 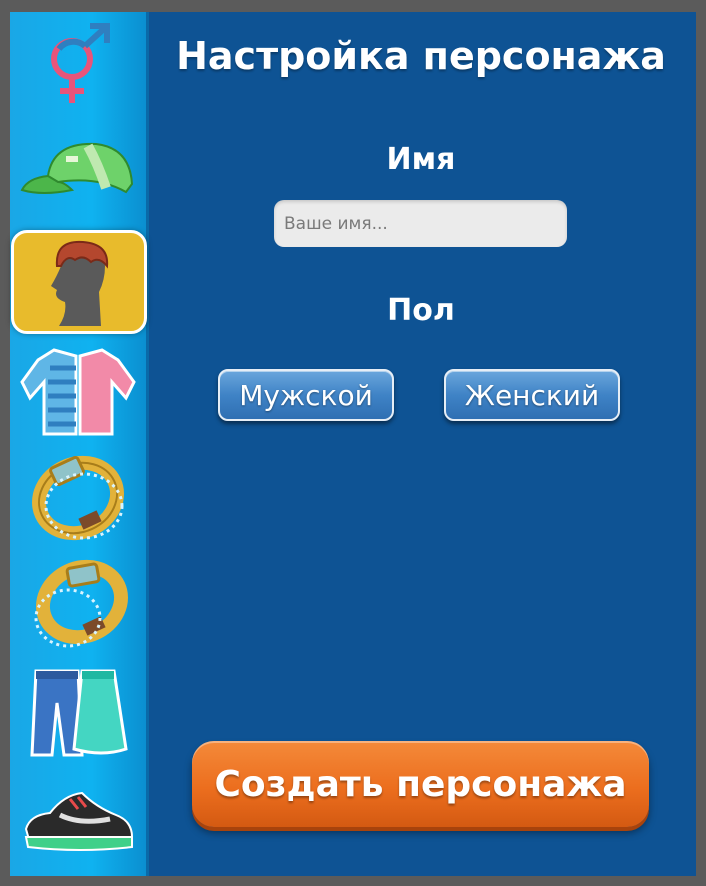 What do you see at coordinates (421, 56) in the screenshot?
I see `page-title: Настройка персонажа` at bounding box center [421, 56].